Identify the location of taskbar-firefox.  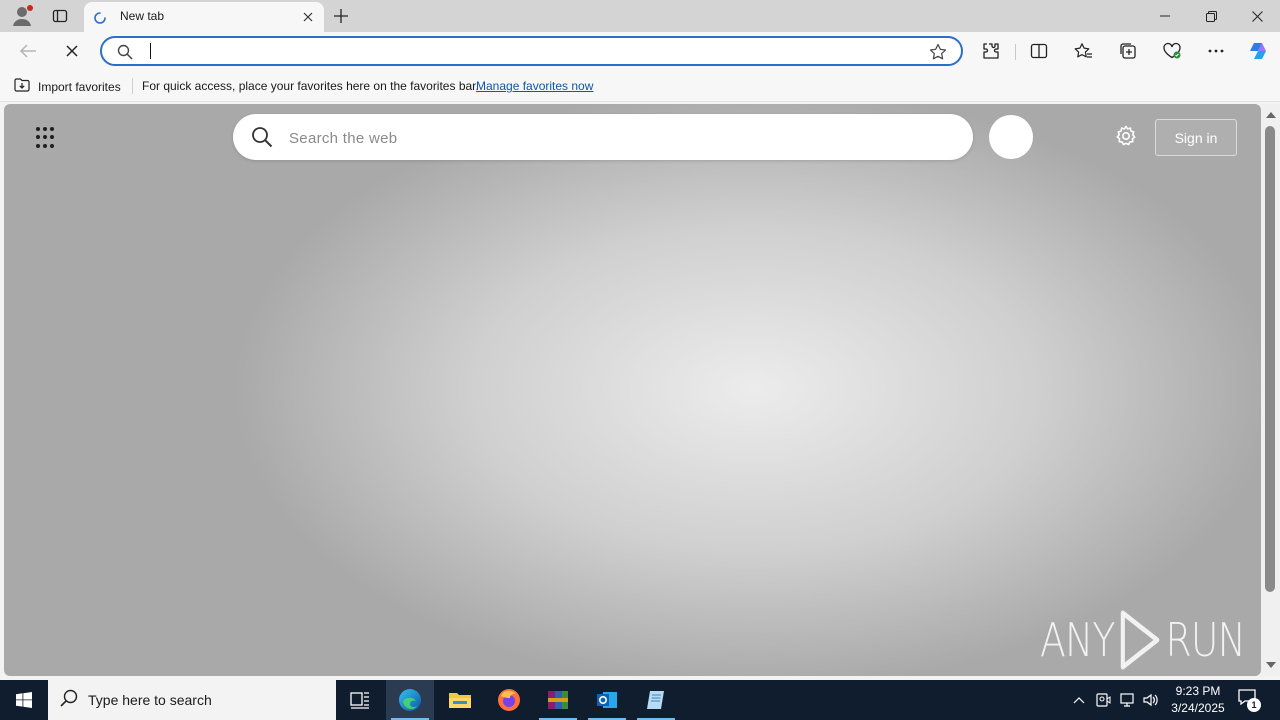
(509, 700).